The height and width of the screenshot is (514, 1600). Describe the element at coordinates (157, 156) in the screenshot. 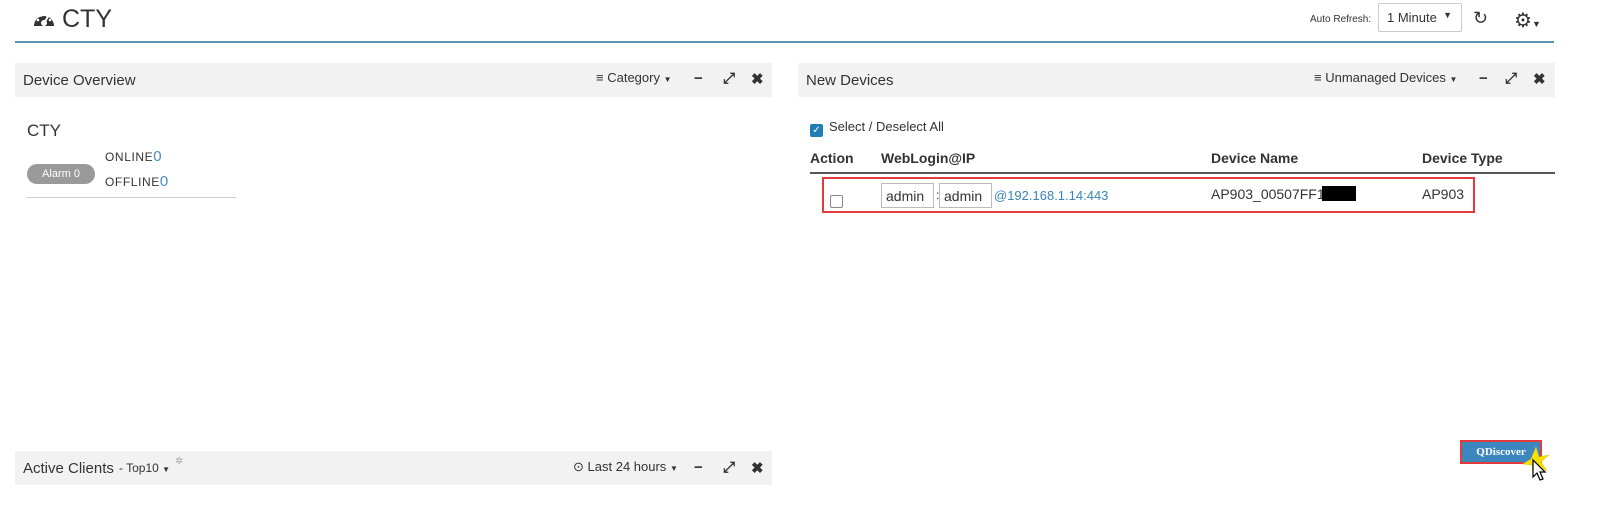

I see `online-count: 0` at that location.